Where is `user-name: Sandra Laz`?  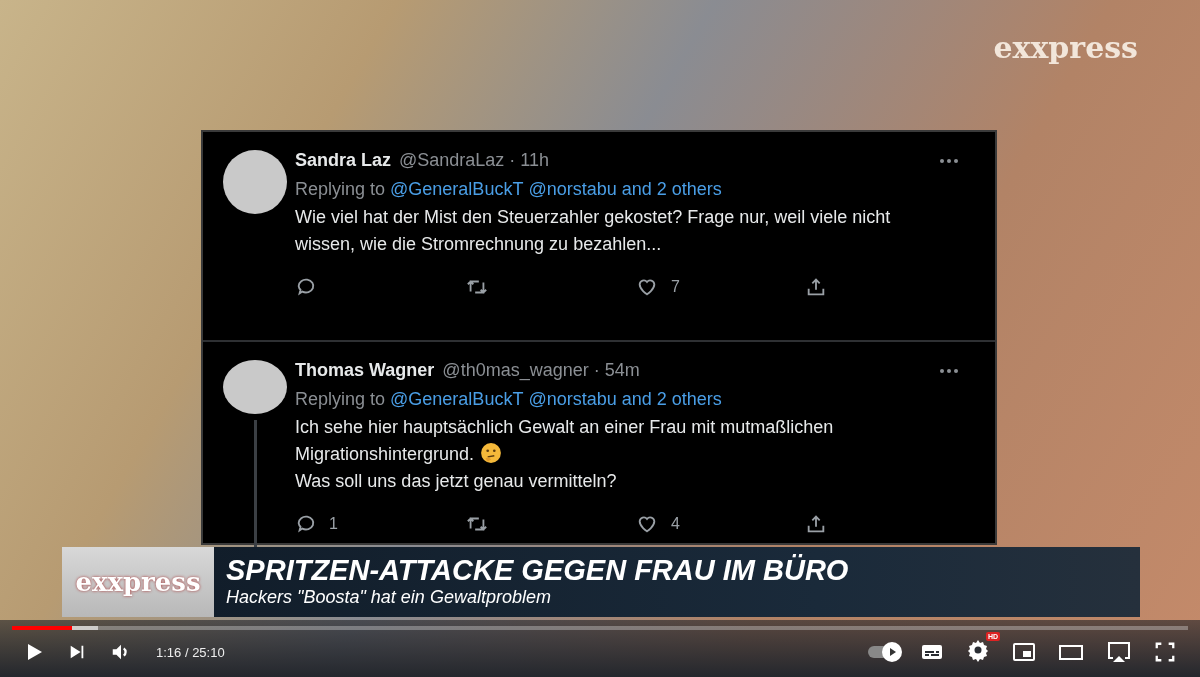
user-name: Sandra Laz is located at coordinates (343, 160).